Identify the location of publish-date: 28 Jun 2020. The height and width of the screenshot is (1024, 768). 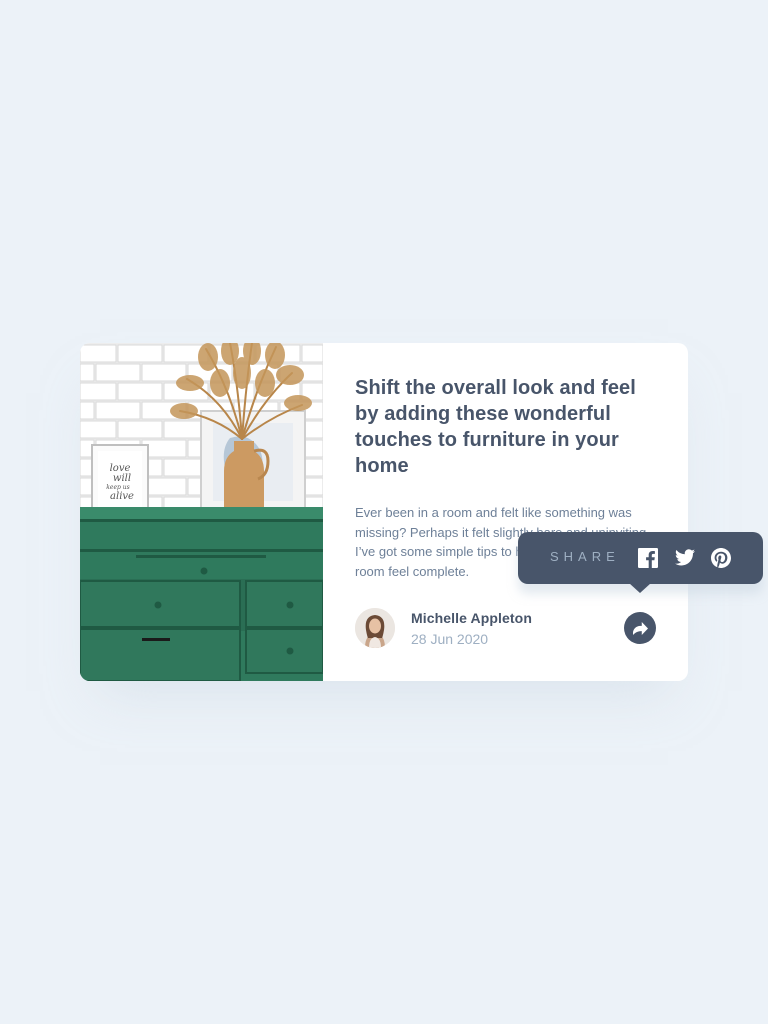
(450, 639).